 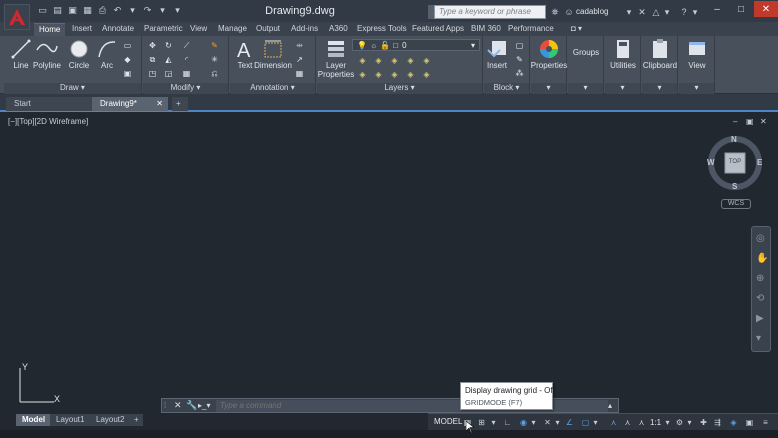 What do you see at coordinates (130, 104) in the screenshot?
I see `file-tab-drawing9: Drawing9* ✕` at bounding box center [130, 104].